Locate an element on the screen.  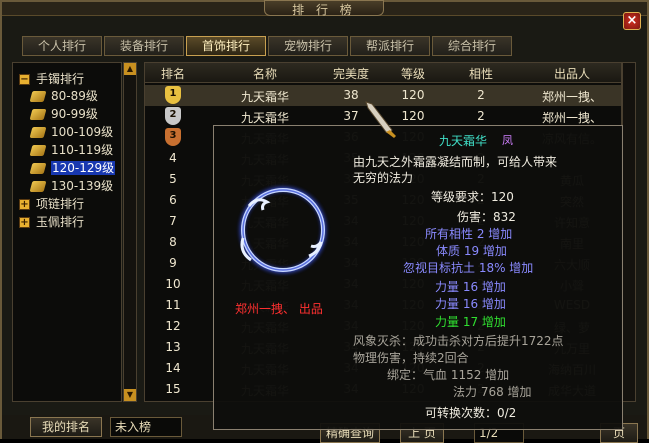
skill-line1: 风象灭杀：成功击杀对方后提升1722点 is located at coordinates (458, 341).